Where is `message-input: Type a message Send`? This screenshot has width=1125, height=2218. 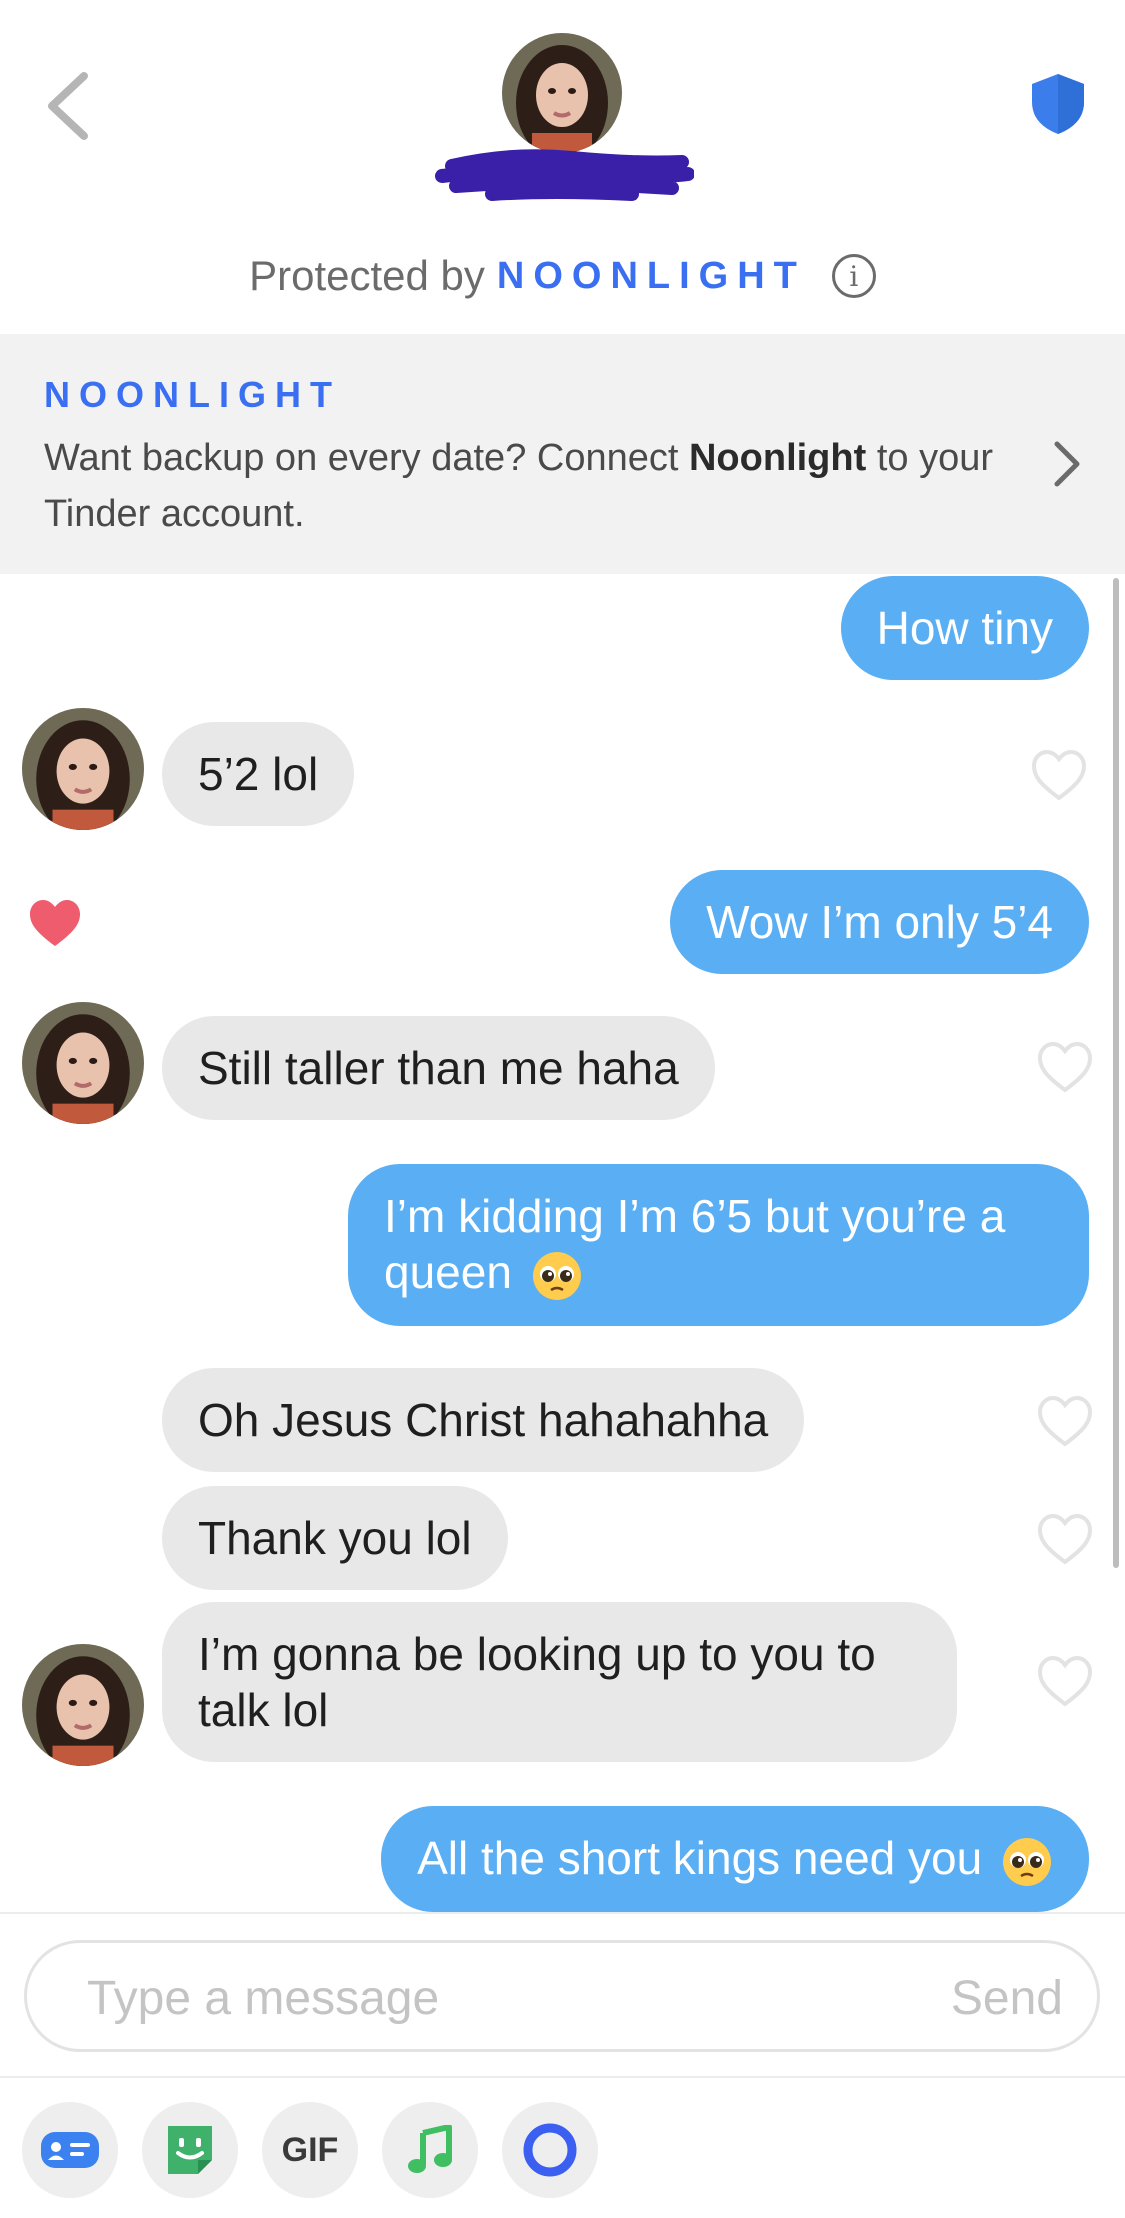 message-input: Type a message Send is located at coordinates (562, 1996).